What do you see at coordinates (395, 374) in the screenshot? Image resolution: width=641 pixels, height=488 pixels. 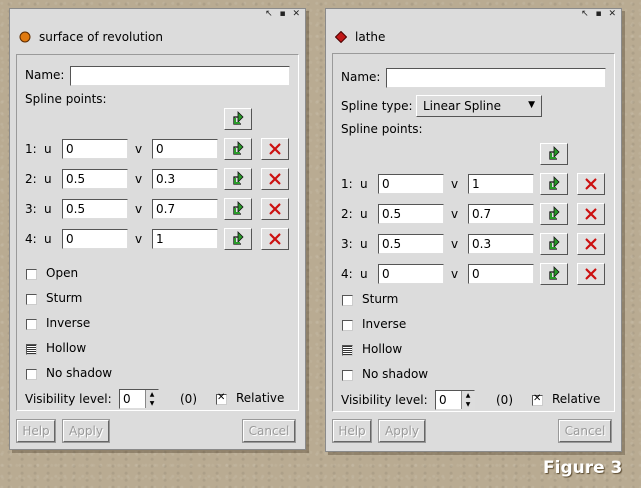 I see `no-shadow-label: No shadow` at bounding box center [395, 374].